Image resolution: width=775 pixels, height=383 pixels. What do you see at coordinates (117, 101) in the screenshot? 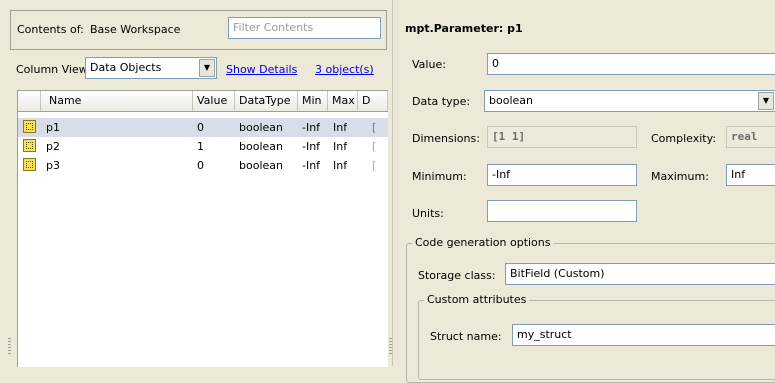
I see `column-header-name: Name` at bounding box center [117, 101].